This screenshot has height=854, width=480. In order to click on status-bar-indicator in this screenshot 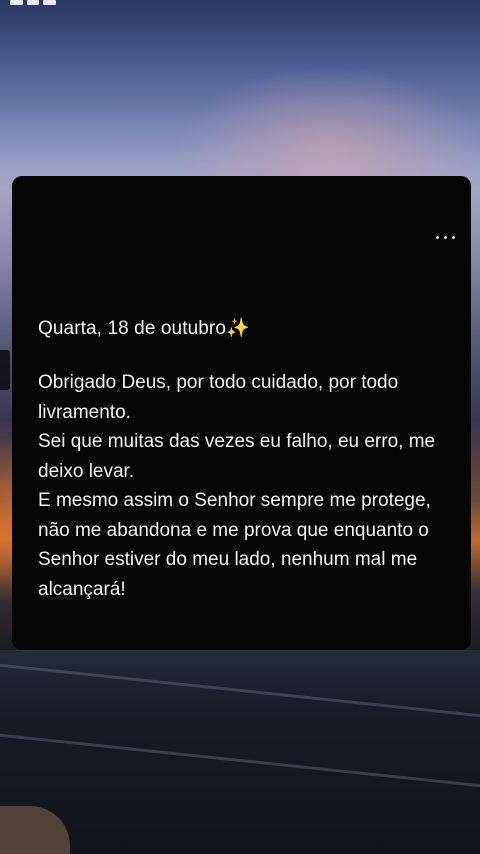, I will do `click(33, 2)`.